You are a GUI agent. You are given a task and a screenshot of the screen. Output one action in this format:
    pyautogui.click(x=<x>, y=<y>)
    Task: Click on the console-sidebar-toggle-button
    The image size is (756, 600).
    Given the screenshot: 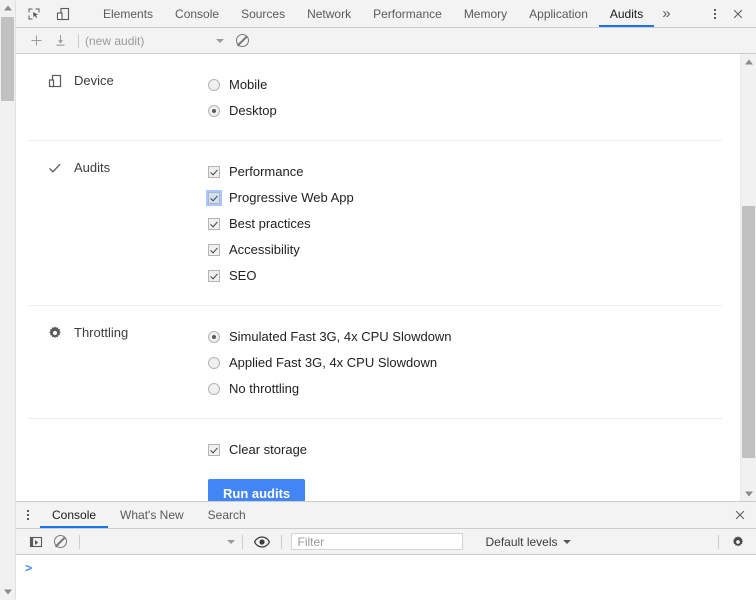 What is the action you would take?
    pyautogui.click(x=262, y=542)
    